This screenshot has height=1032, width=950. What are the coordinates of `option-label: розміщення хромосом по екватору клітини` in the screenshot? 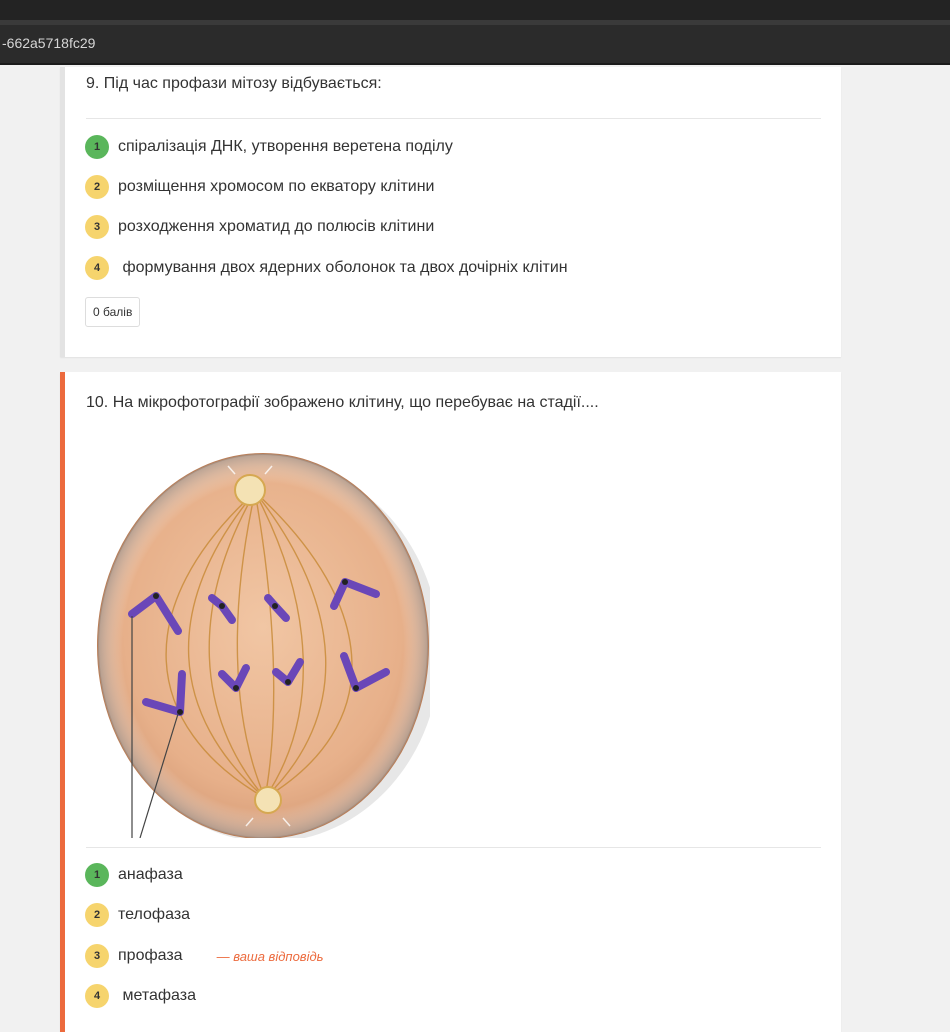 It's located at (276, 186).